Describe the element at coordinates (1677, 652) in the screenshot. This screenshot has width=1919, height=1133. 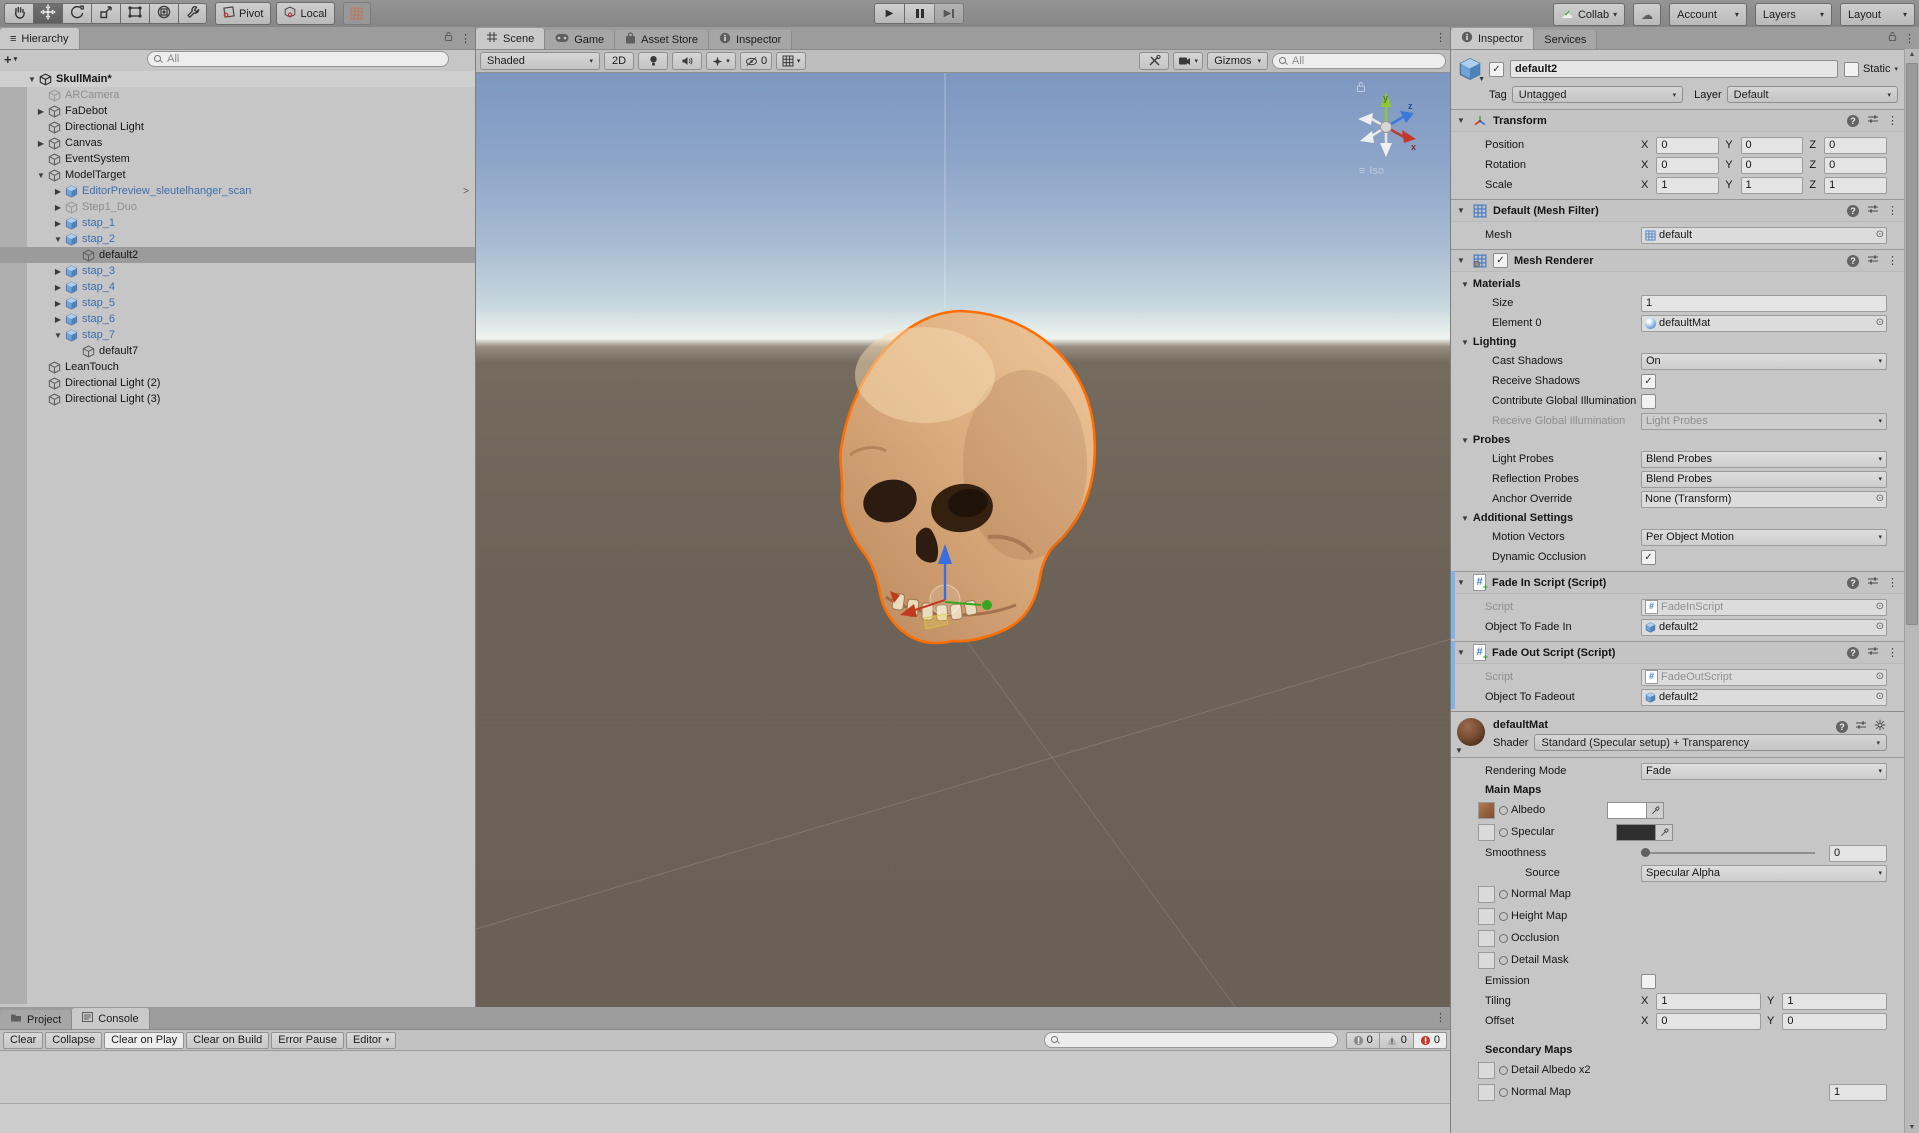
I see `component-header-fade-out-script-script: ▼#Fade Out Script (Script)?⋮` at that location.